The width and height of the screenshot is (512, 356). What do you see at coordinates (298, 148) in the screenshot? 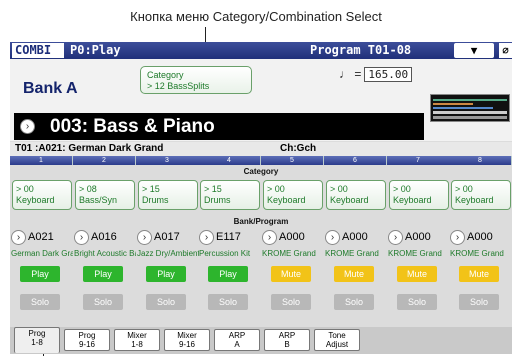
I see `midi-channel: Ch:Gch` at bounding box center [298, 148].